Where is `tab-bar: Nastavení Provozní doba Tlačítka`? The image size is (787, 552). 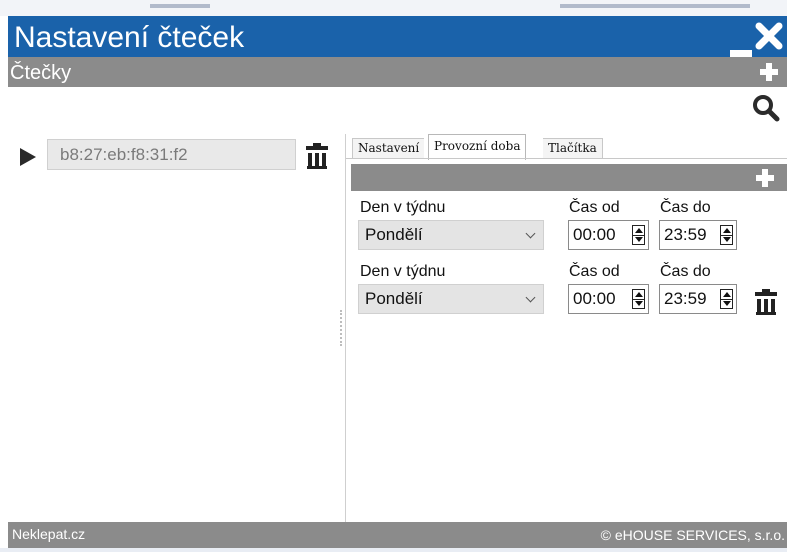 tab-bar: Nastavení Provozní doba Tlačítka is located at coordinates (566, 147).